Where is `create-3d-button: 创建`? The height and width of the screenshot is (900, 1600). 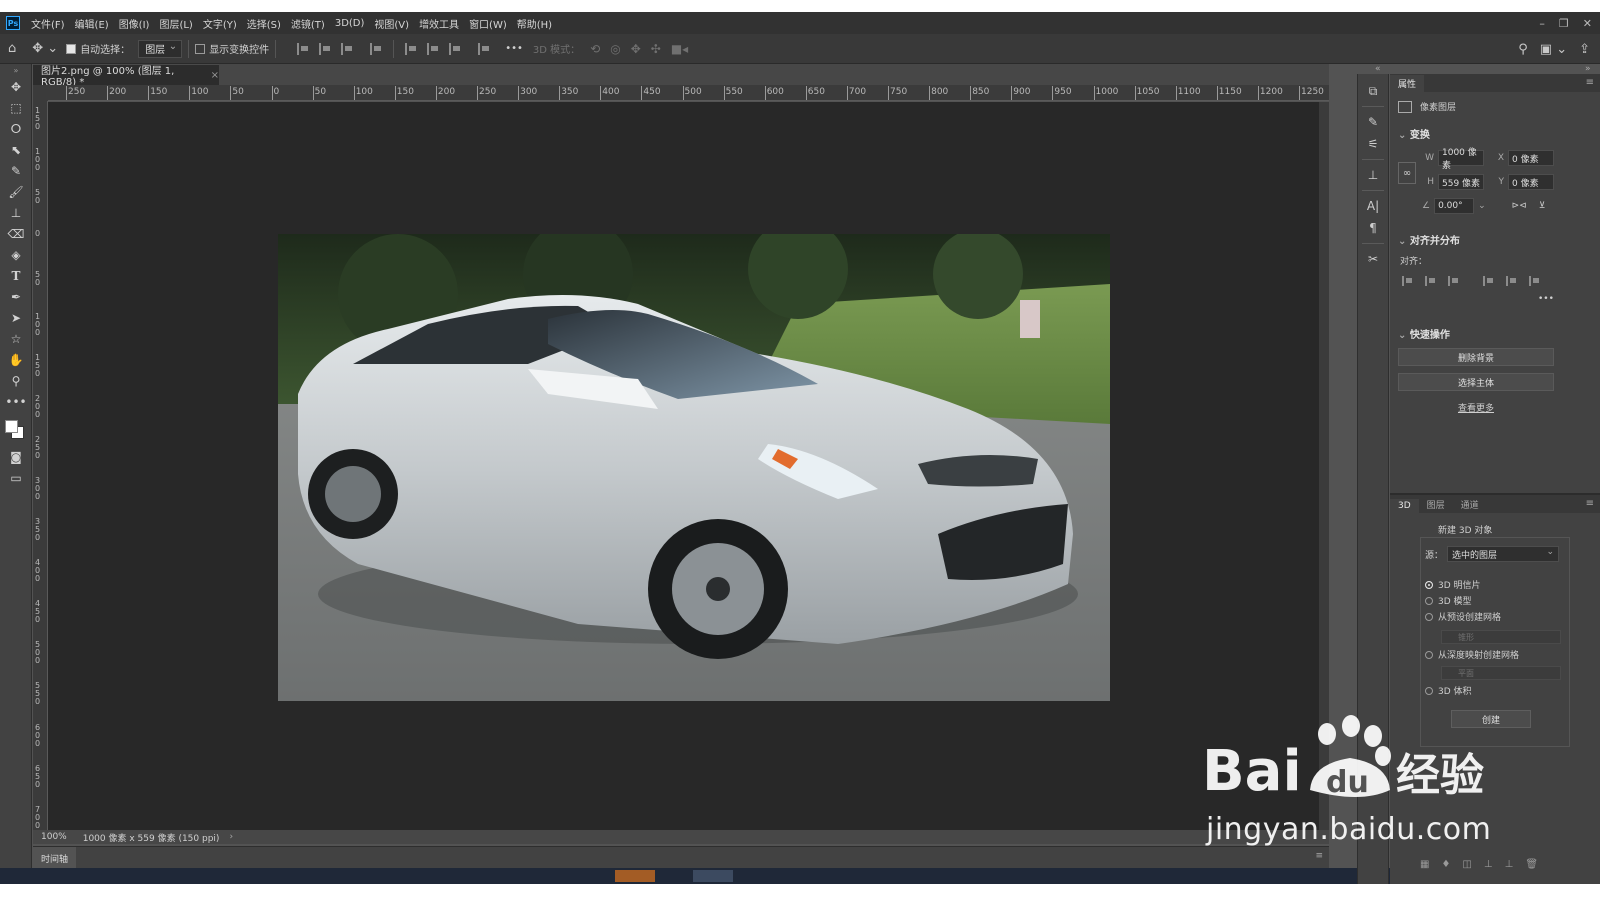 create-3d-button: 创建 is located at coordinates (1491, 719).